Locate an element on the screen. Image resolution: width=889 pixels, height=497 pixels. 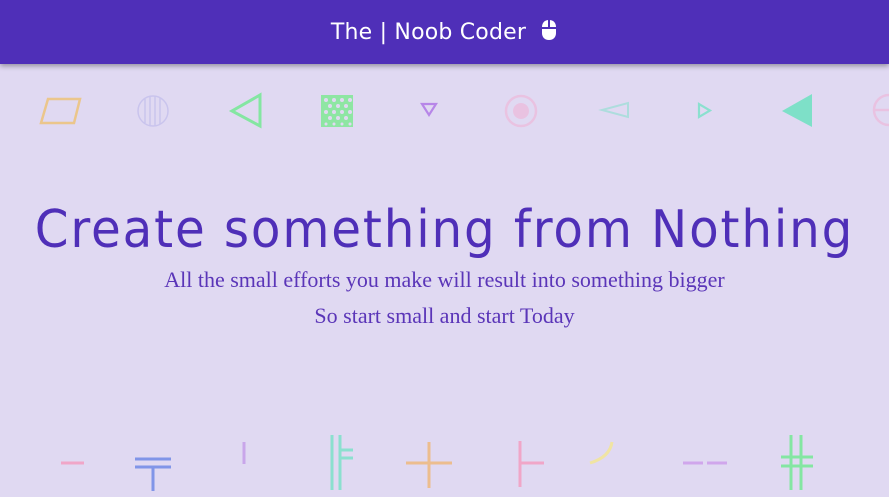
double-bracket-icon is located at coordinates (341, 462).